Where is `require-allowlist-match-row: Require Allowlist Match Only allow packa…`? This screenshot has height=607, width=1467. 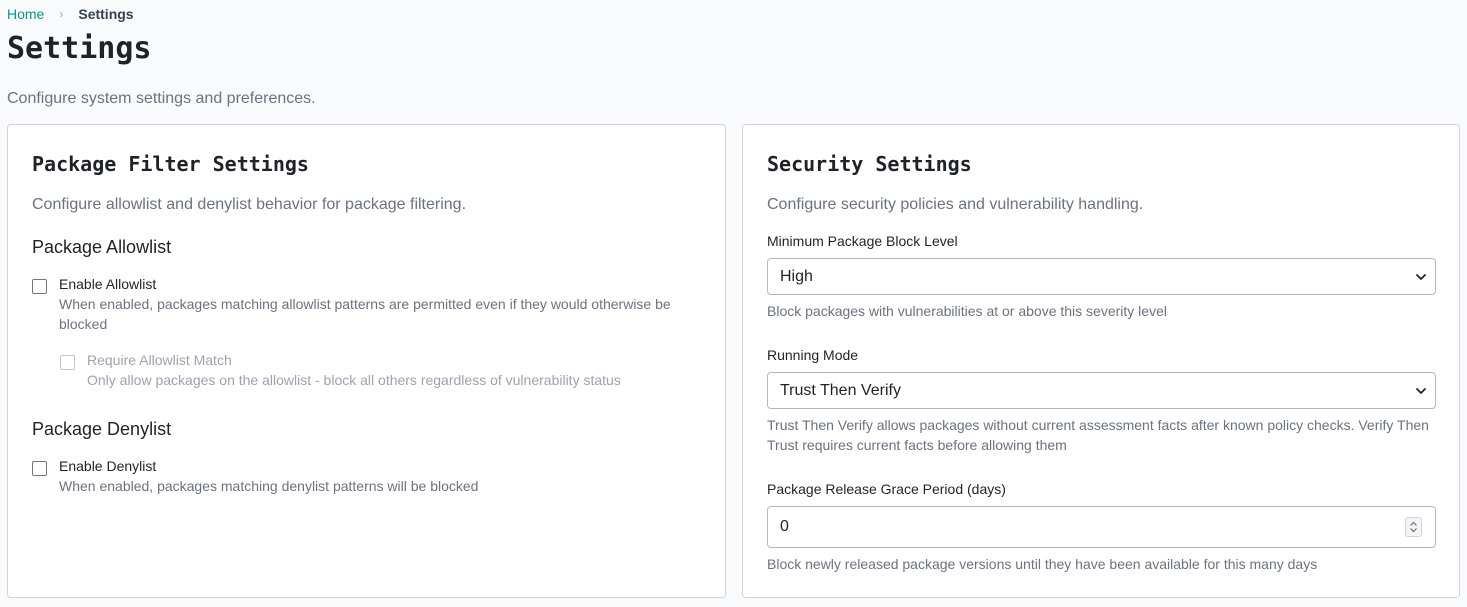 require-allowlist-match-row: Require Allowlist Match Only allow packa… is located at coordinates (380, 370).